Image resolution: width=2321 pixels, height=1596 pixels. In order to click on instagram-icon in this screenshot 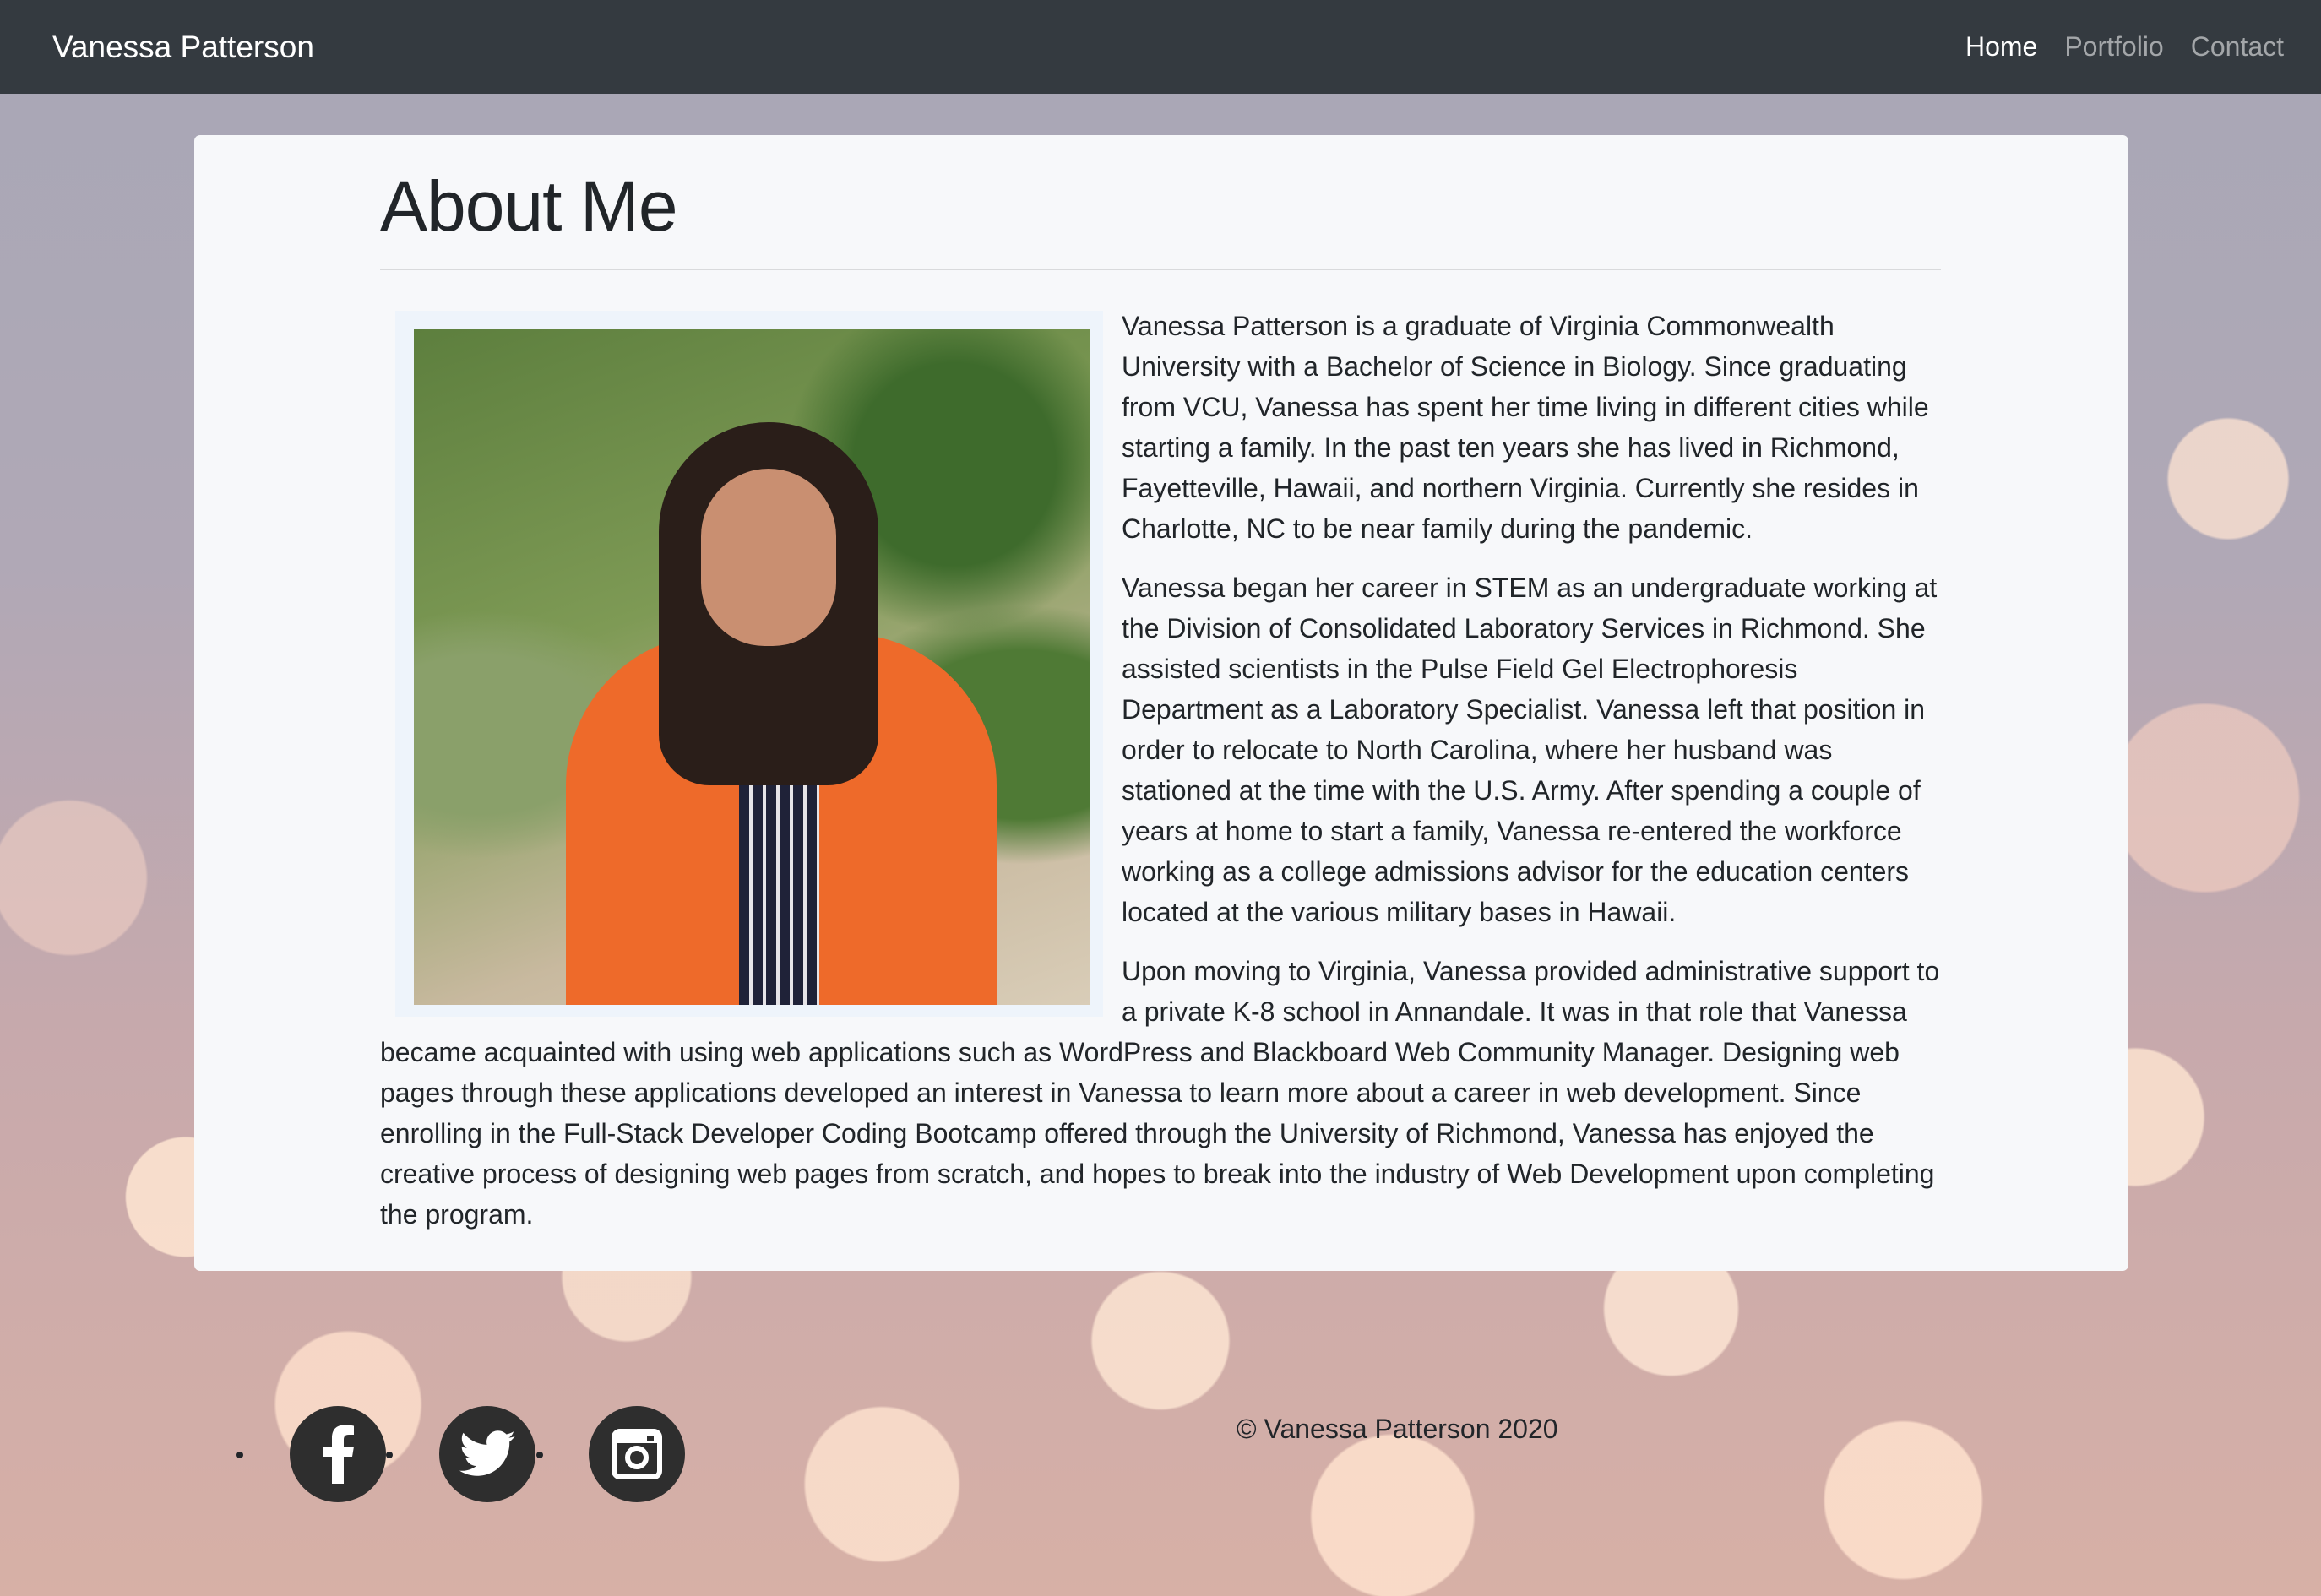, I will do `click(637, 1454)`.